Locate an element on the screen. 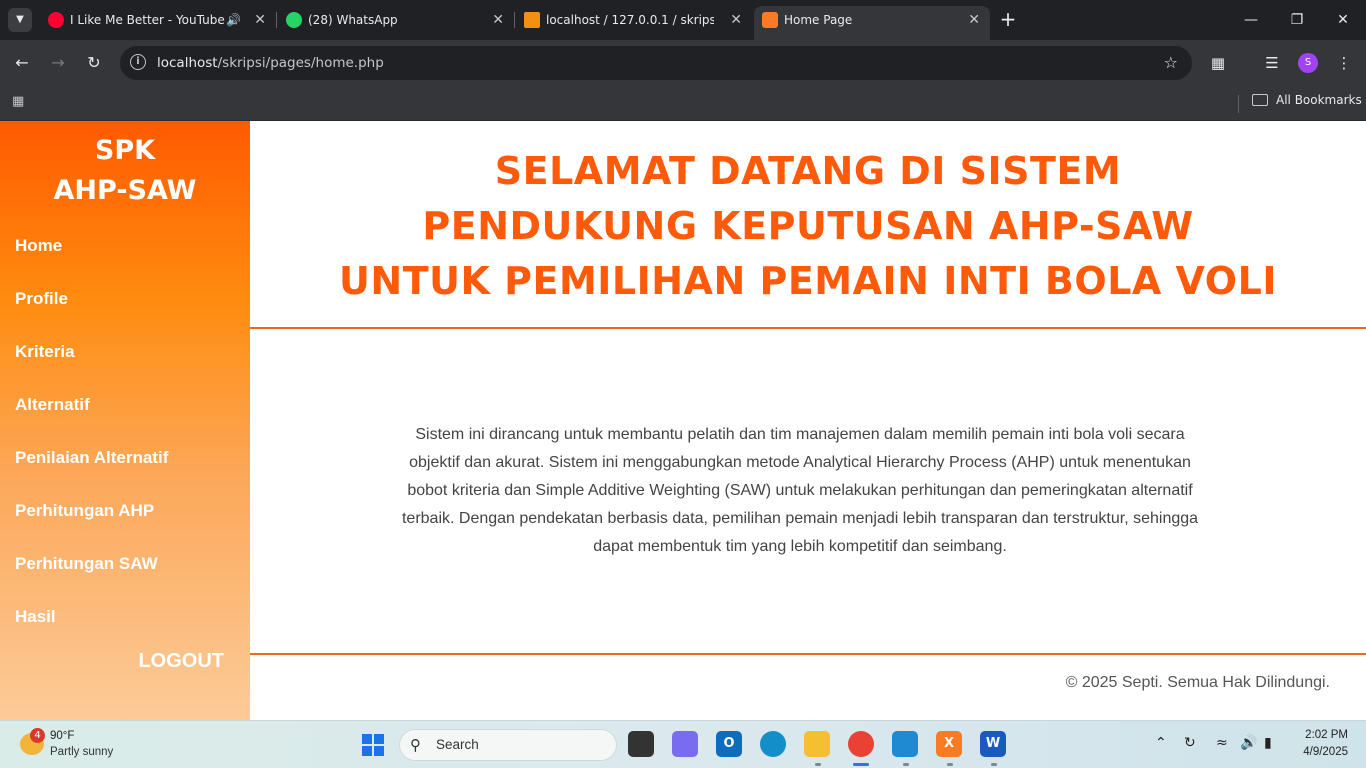  media-controls-icon: ☰ is located at coordinates (1272, 63).